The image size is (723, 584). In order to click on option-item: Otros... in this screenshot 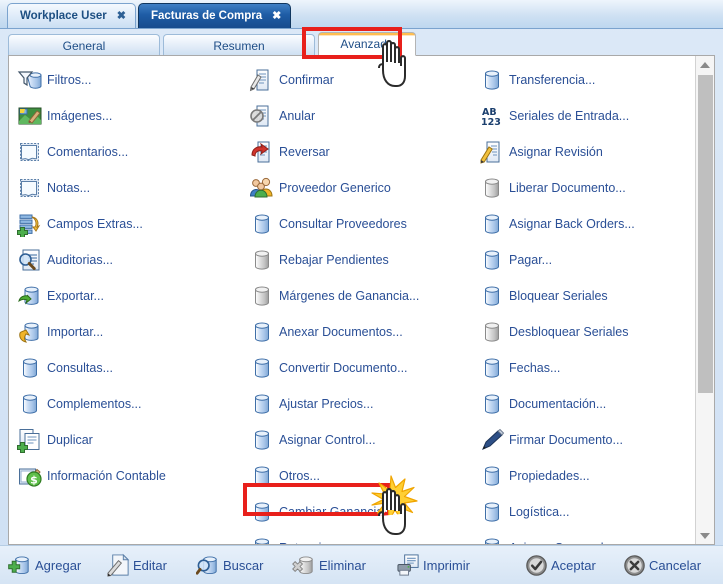, I will do `click(361, 476)`.